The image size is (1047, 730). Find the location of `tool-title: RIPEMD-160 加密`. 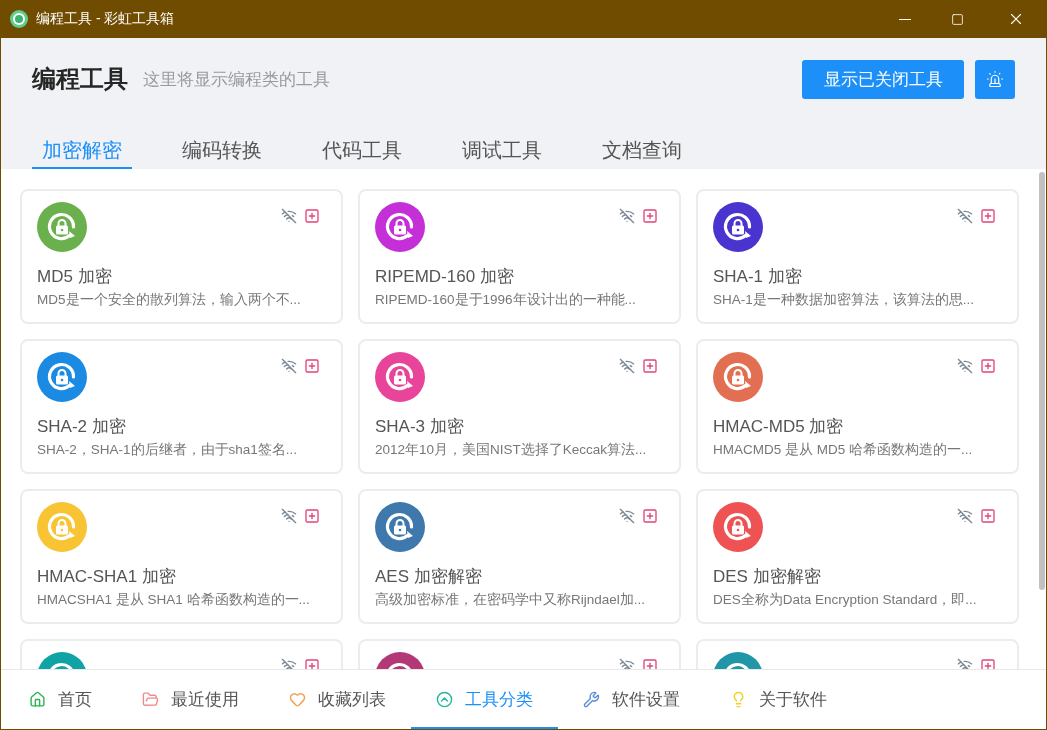

tool-title: RIPEMD-160 加密 is located at coordinates (445, 277).